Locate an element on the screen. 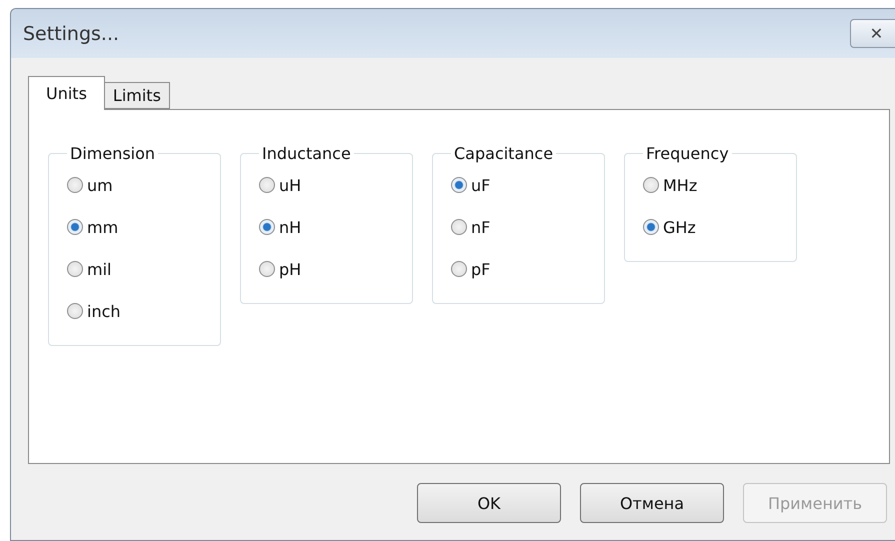 This screenshot has height=541, width=895. dialog-button: OK is located at coordinates (489, 503).